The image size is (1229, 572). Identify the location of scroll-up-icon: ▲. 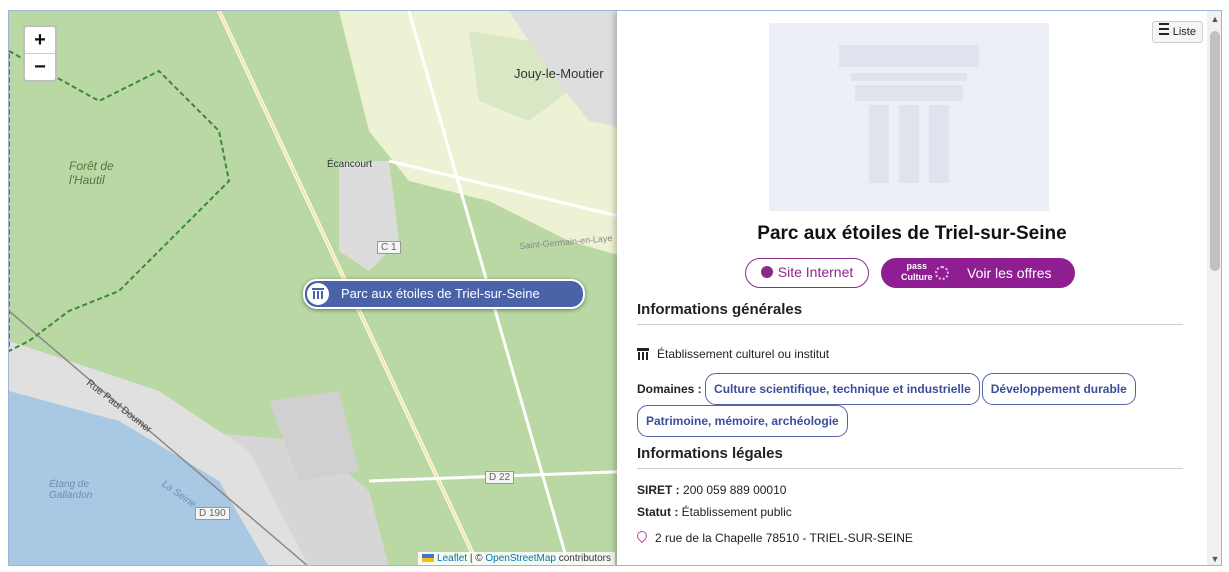
(1214, 19).